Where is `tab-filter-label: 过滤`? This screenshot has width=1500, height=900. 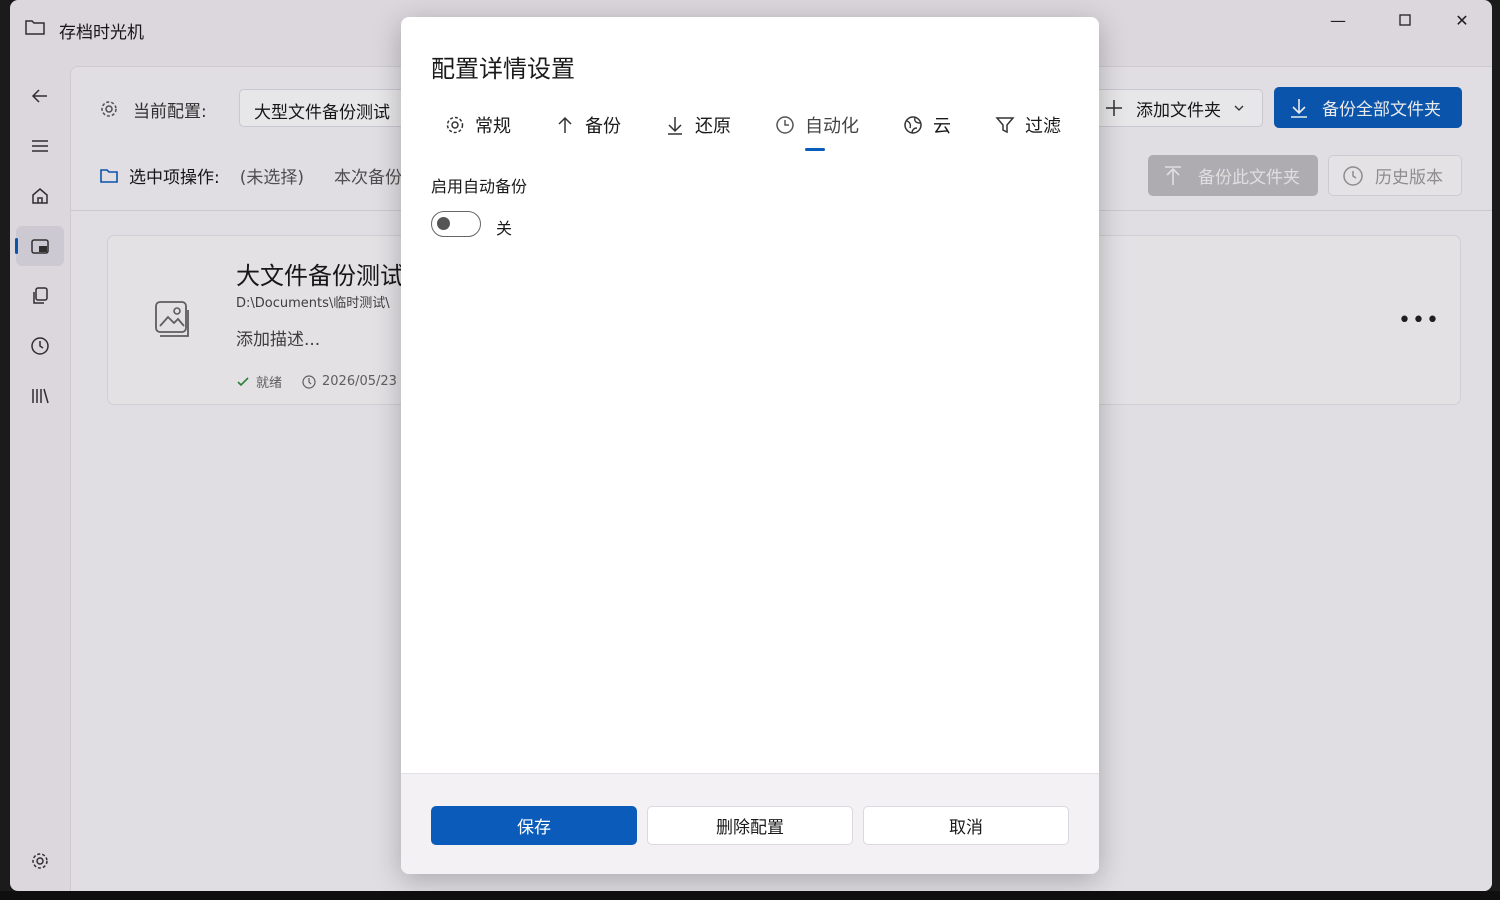
tab-filter-label: 过滤 is located at coordinates (1043, 126).